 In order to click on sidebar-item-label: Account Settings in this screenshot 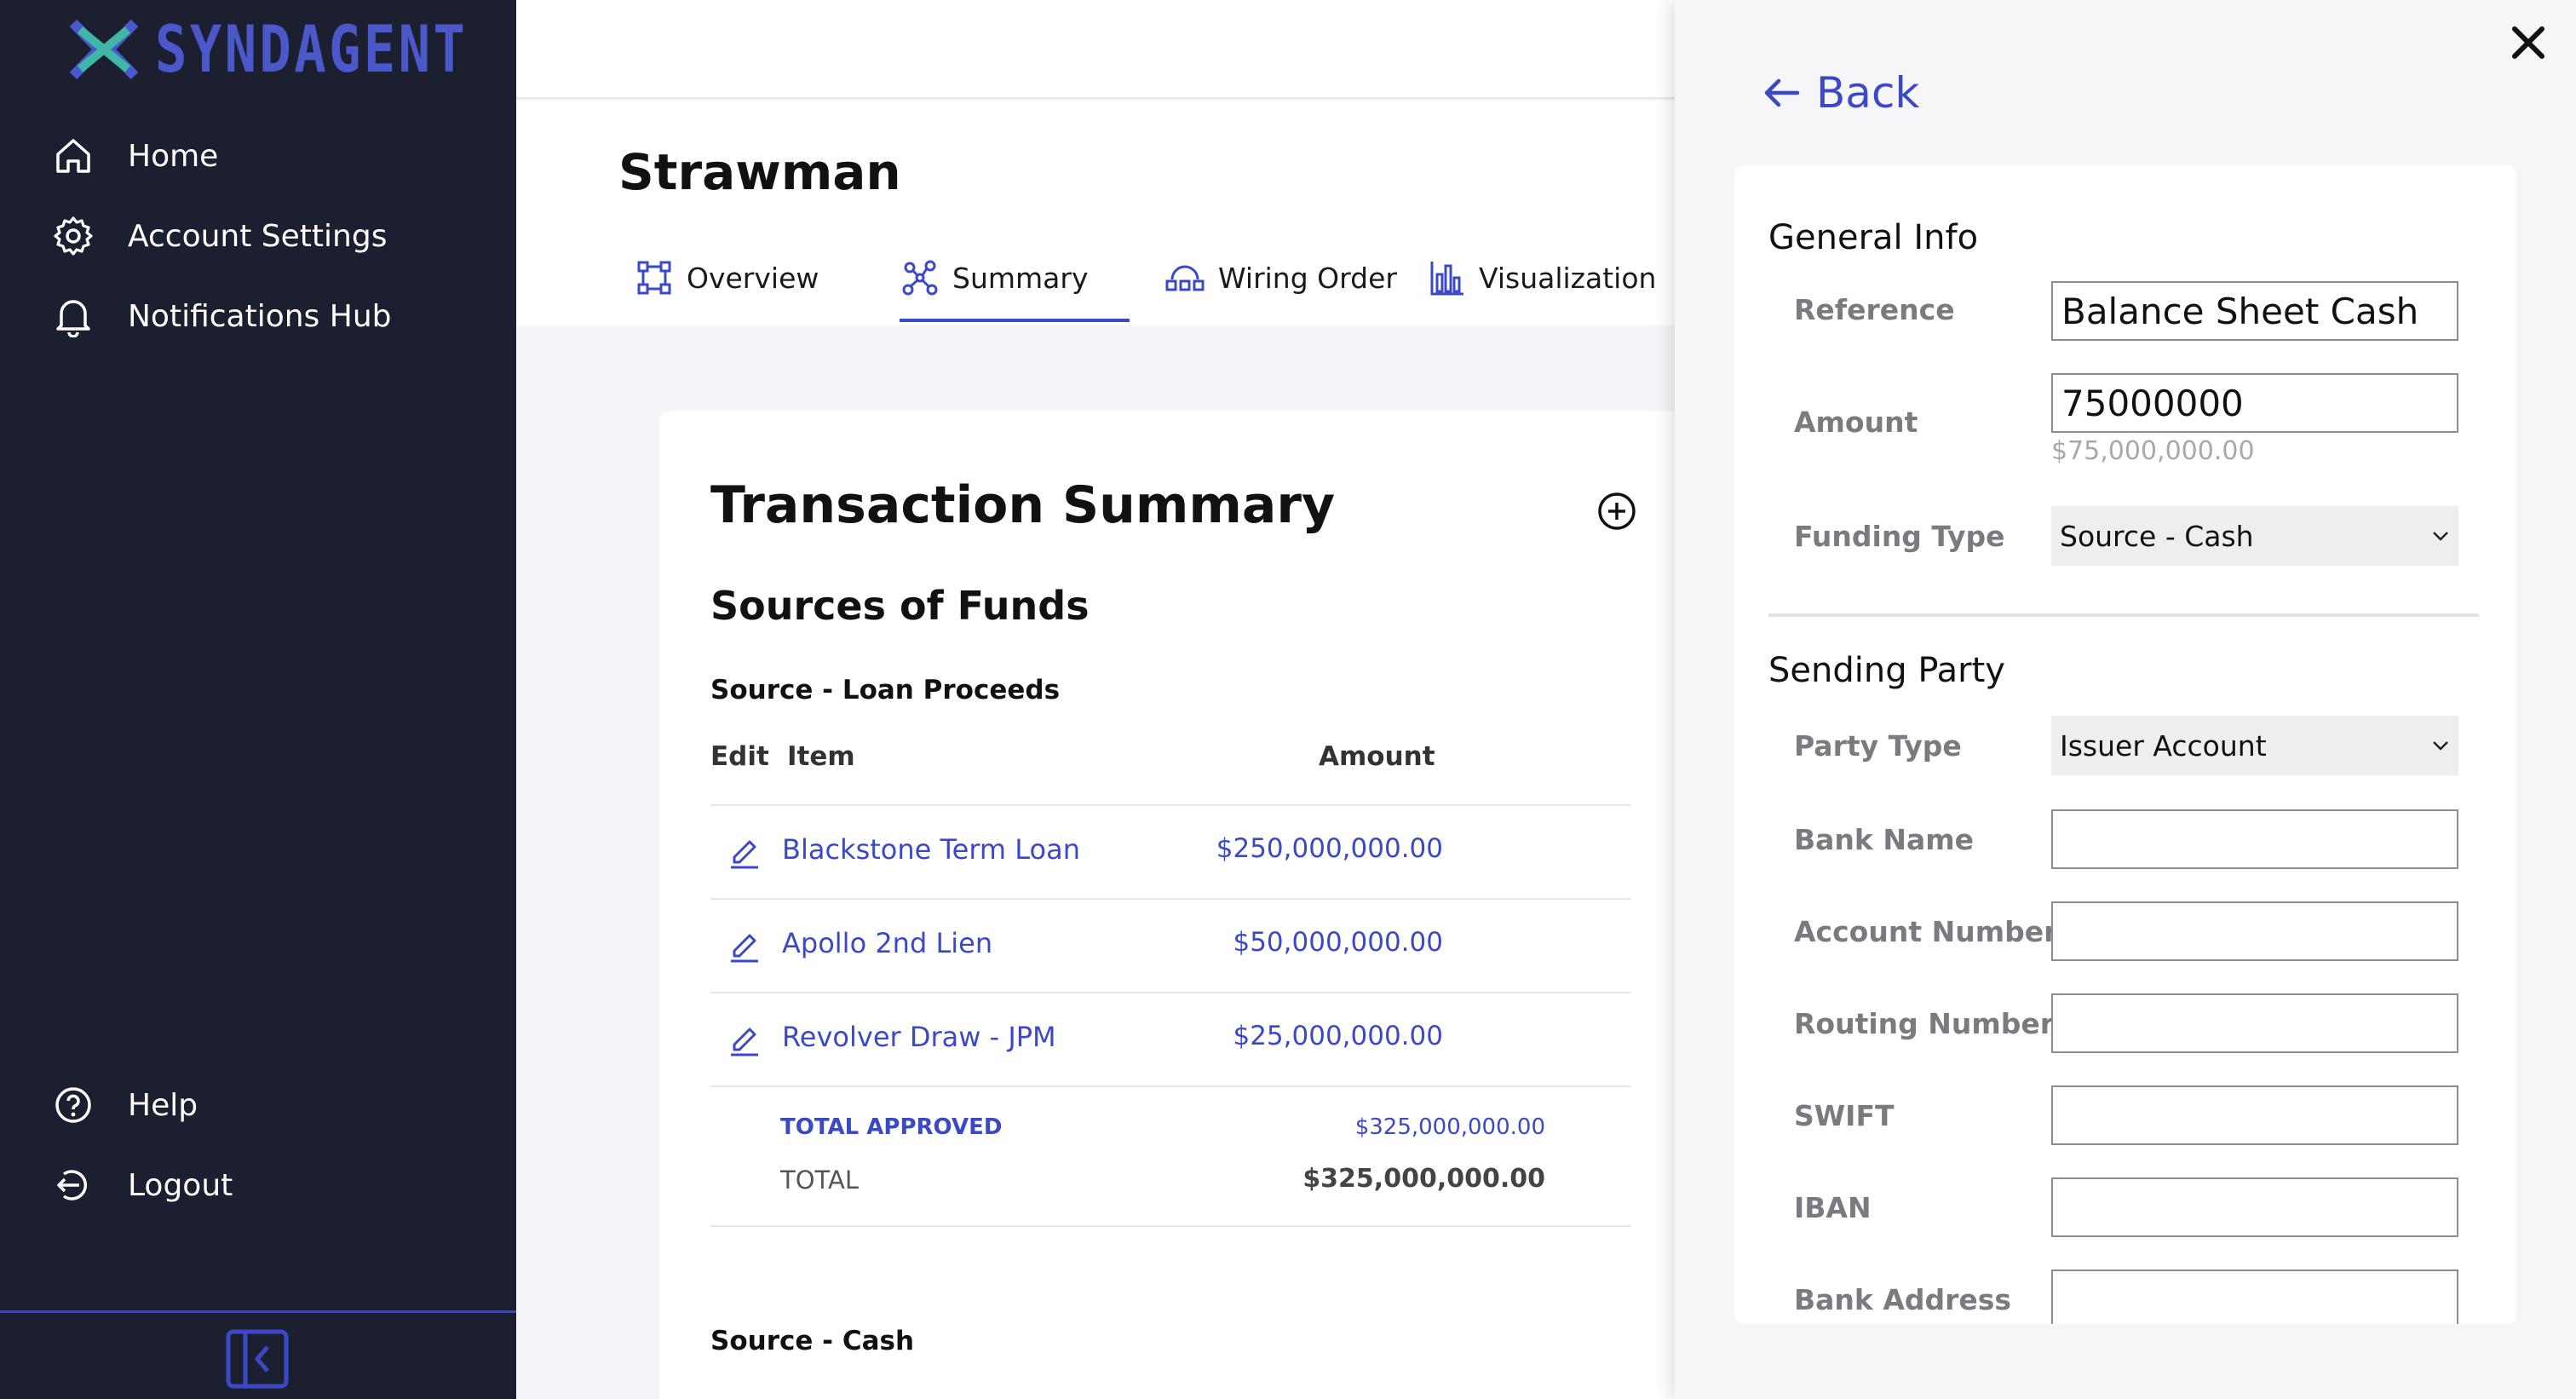, I will do `click(258, 236)`.